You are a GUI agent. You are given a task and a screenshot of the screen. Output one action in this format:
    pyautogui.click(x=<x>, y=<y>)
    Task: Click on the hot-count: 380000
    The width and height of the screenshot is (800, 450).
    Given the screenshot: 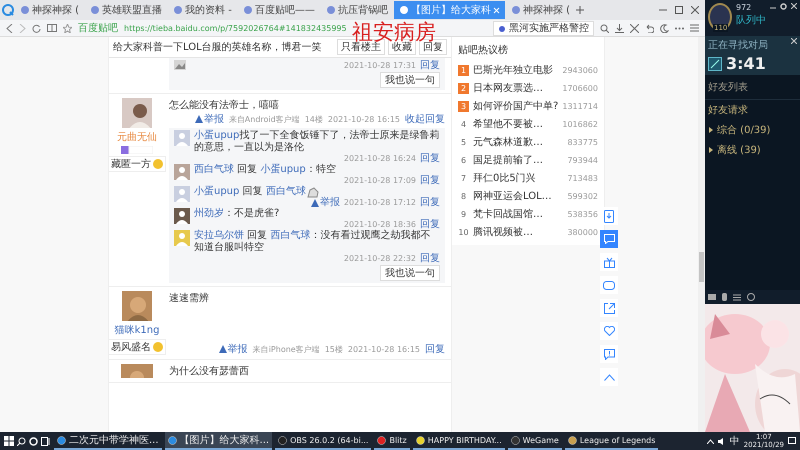 What is the action you would take?
    pyautogui.click(x=582, y=232)
    